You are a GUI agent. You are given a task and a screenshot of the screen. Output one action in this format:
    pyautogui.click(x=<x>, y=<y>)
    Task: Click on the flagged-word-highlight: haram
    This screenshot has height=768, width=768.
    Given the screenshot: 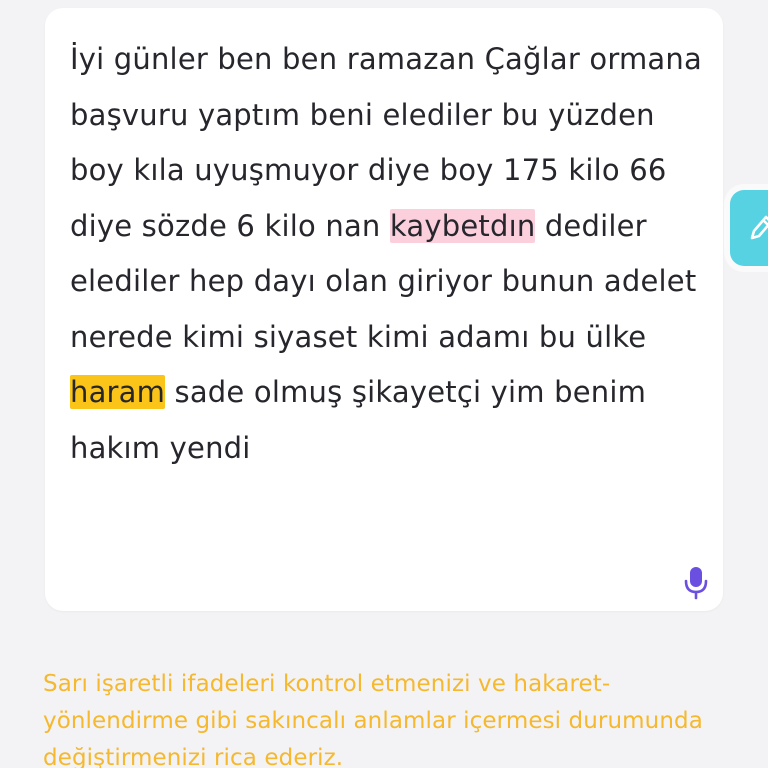 What is the action you would take?
    pyautogui.click(x=118, y=392)
    